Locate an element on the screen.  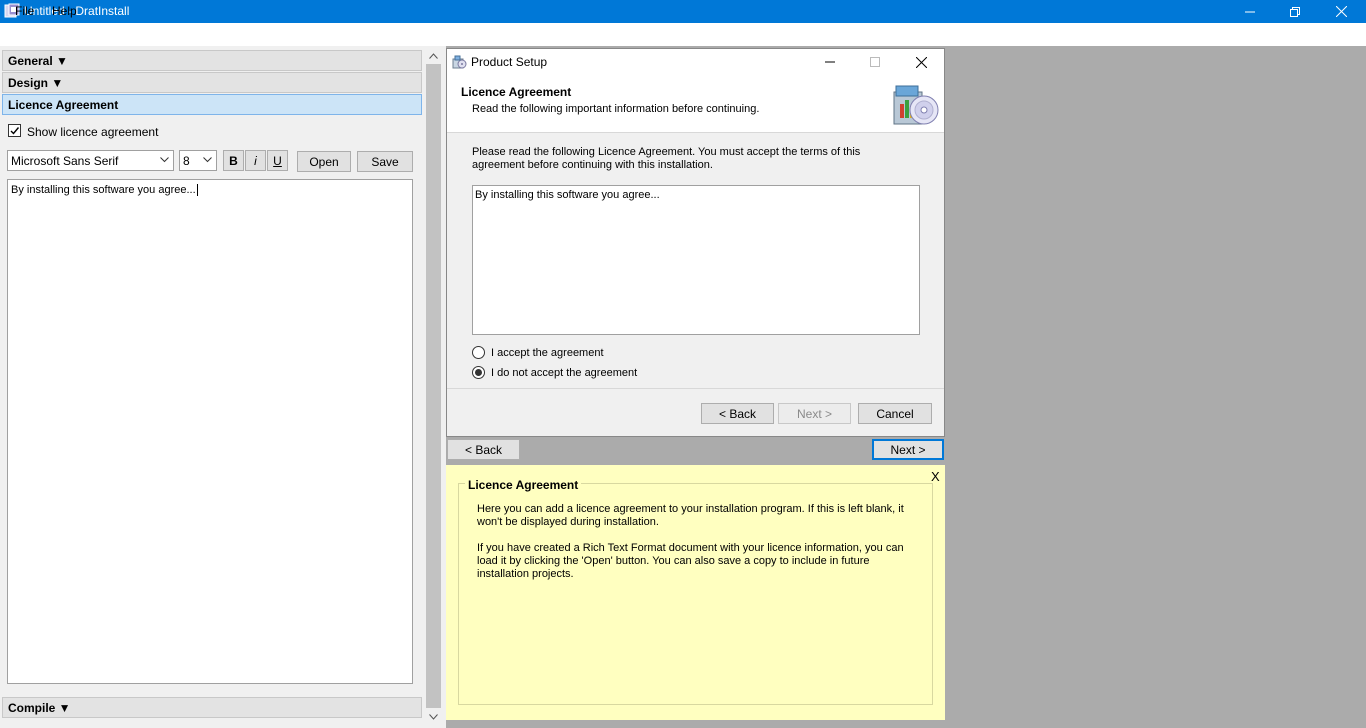
scroll-up-button is located at coordinates (433, 56).